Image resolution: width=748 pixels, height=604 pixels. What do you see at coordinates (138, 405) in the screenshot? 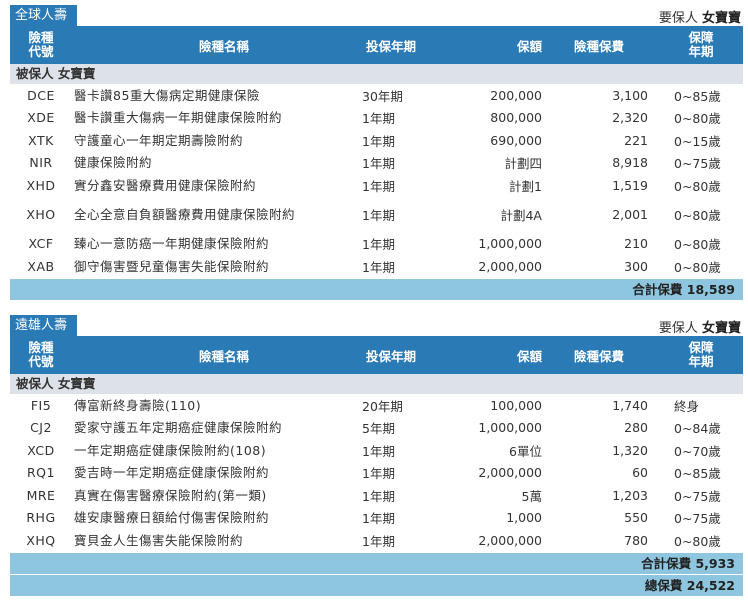
I see `policy-name: 傳富新終身壽險(110)` at bounding box center [138, 405].